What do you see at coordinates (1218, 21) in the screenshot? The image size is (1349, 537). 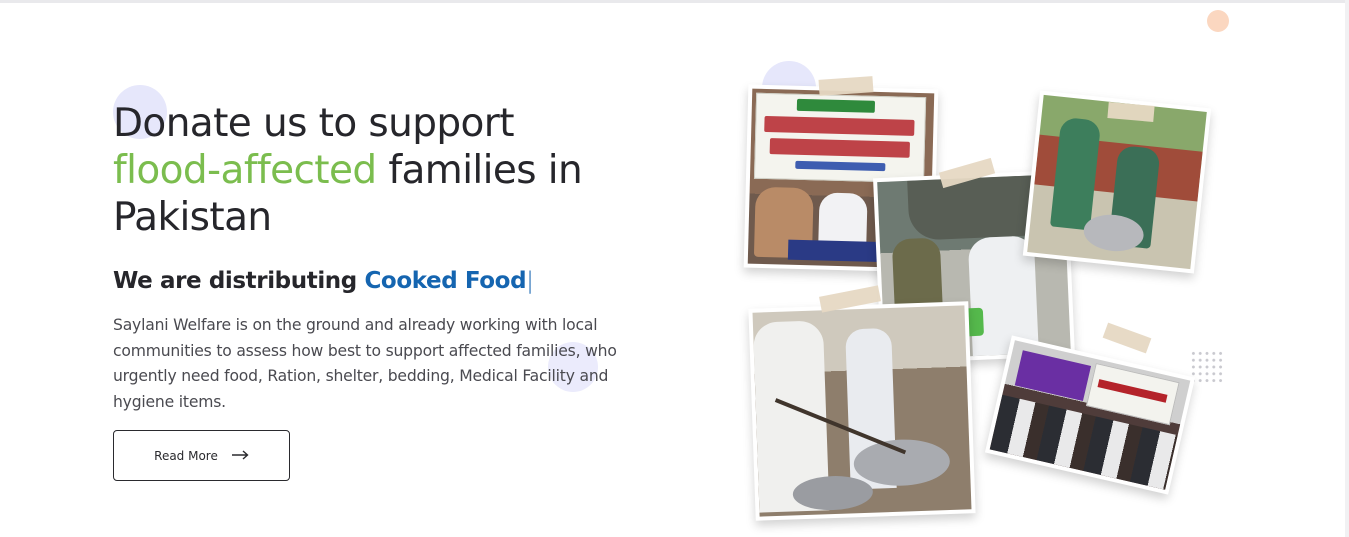 I see `decorative-dot` at bounding box center [1218, 21].